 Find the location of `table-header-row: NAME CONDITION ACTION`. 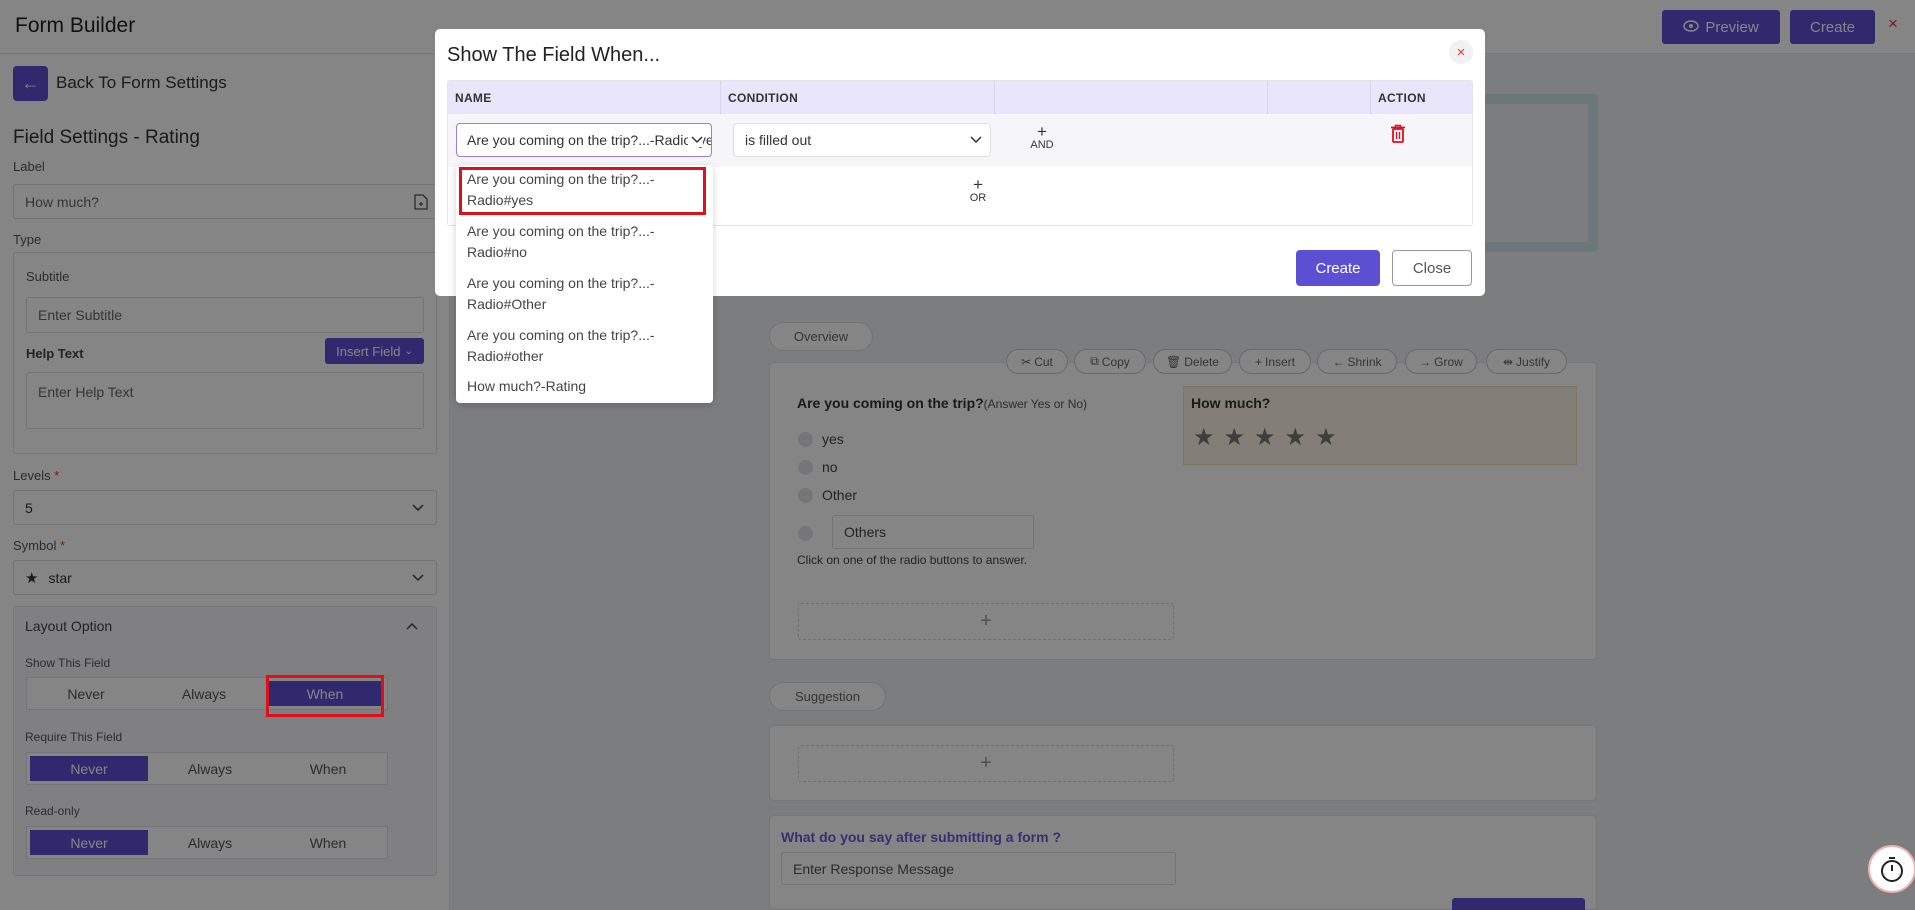

table-header-row: NAME CONDITION ACTION is located at coordinates (960, 97).